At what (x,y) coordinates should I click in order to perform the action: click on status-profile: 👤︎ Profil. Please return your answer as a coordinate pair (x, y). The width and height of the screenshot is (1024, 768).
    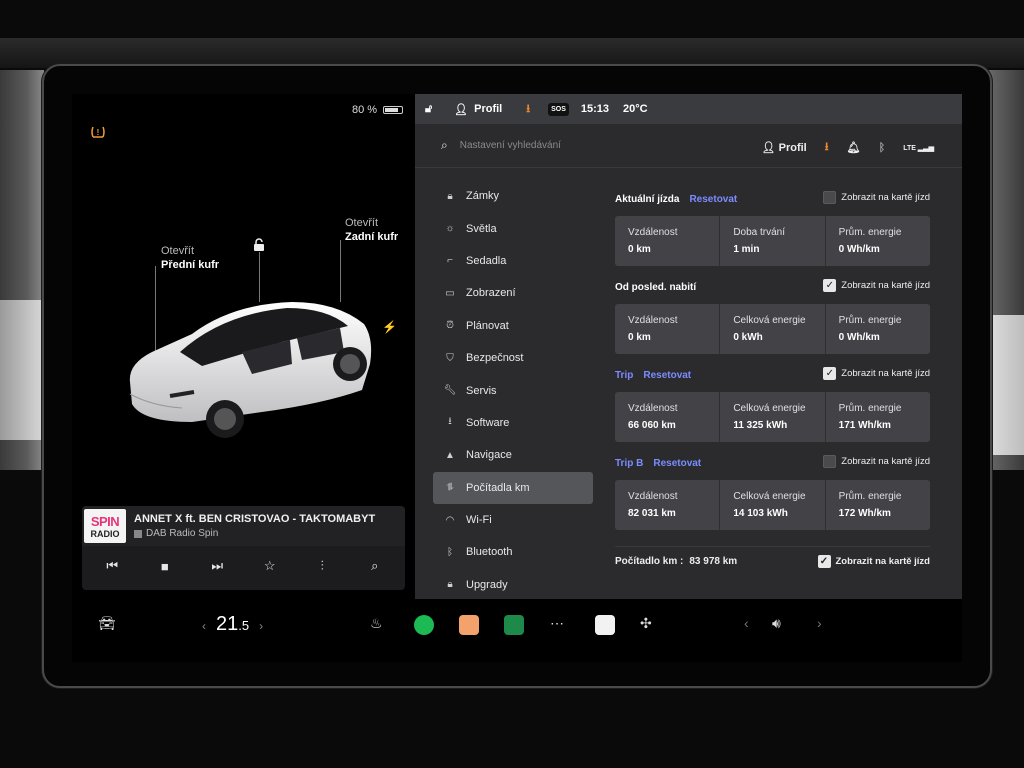
    Looking at the image, I should click on (478, 109).